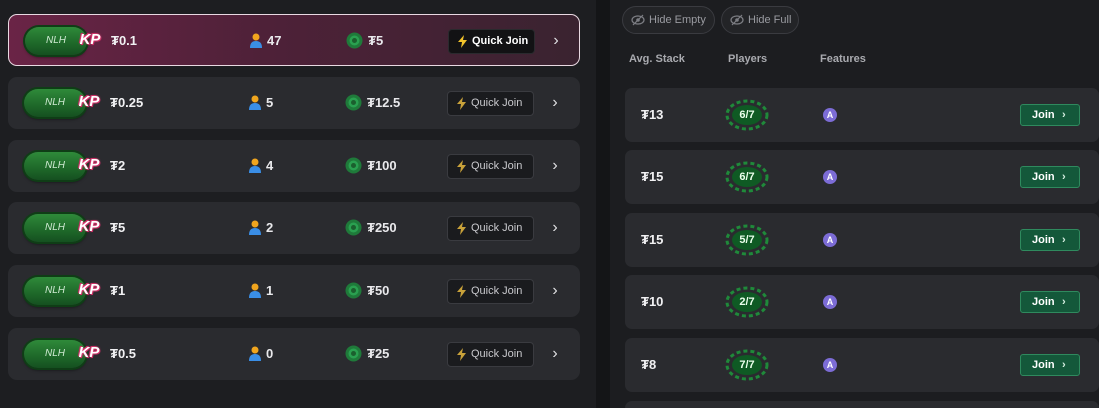 Image resolution: width=1099 pixels, height=408 pixels. What do you see at coordinates (747, 365) in the screenshot?
I see `seats-occupied: 7/7` at bounding box center [747, 365].